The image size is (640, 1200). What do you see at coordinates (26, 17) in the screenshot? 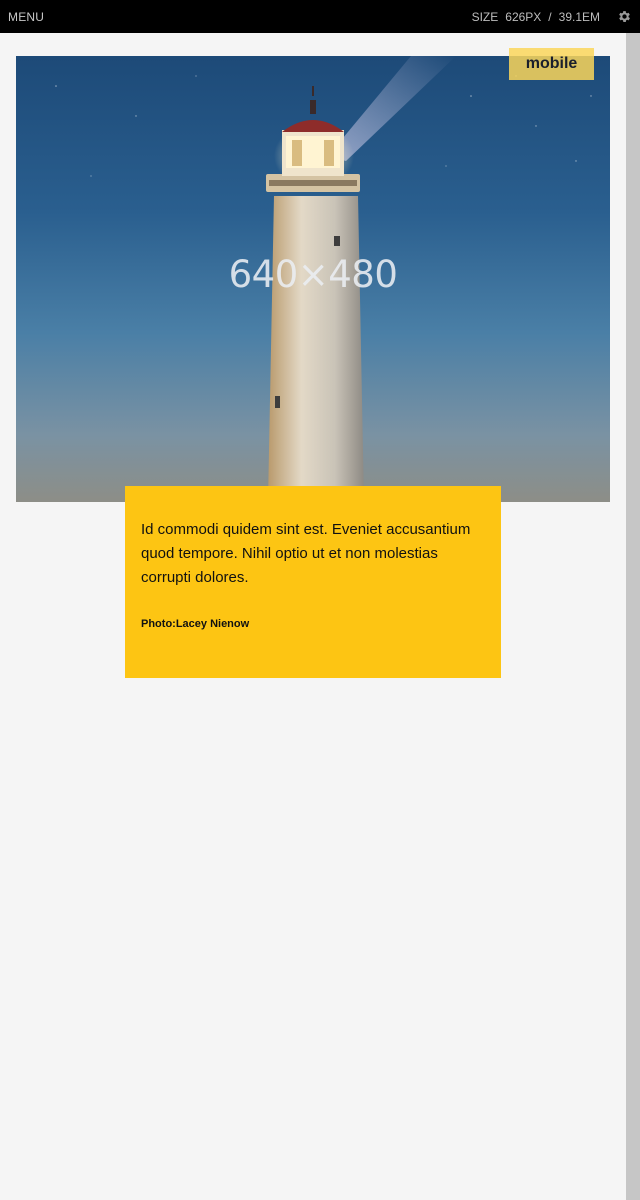
I see `menu-button: MENU` at bounding box center [26, 17].